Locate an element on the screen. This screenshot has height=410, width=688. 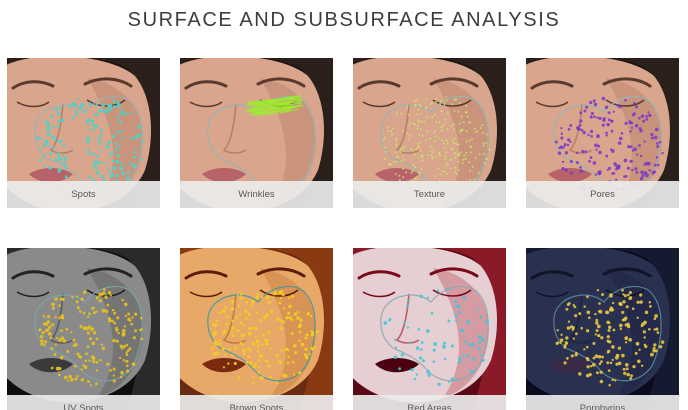
analysis-tile-texture: Texture is located at coordinates (429, 133).